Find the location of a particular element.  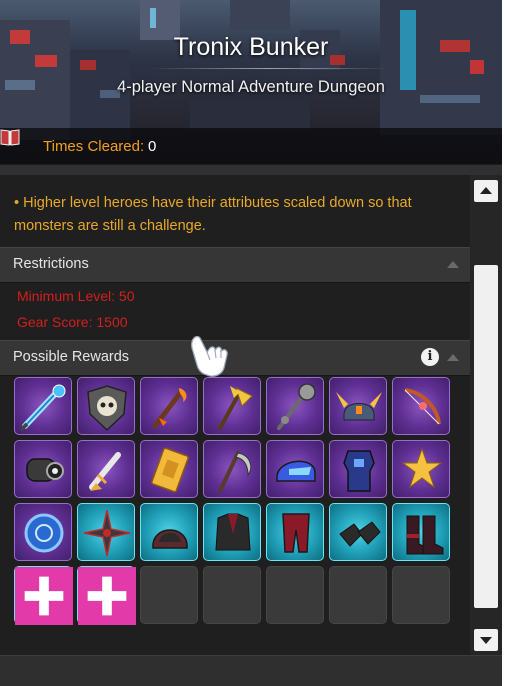

vertical-scrollbar is located at coordinates (486, 415).